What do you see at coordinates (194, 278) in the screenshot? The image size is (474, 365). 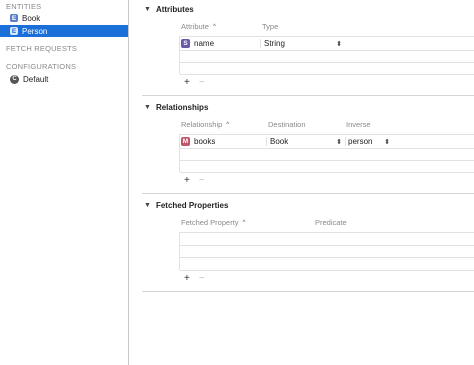 I see `fetched-properties-add-remove: + −` at bounding box center [194, 278].